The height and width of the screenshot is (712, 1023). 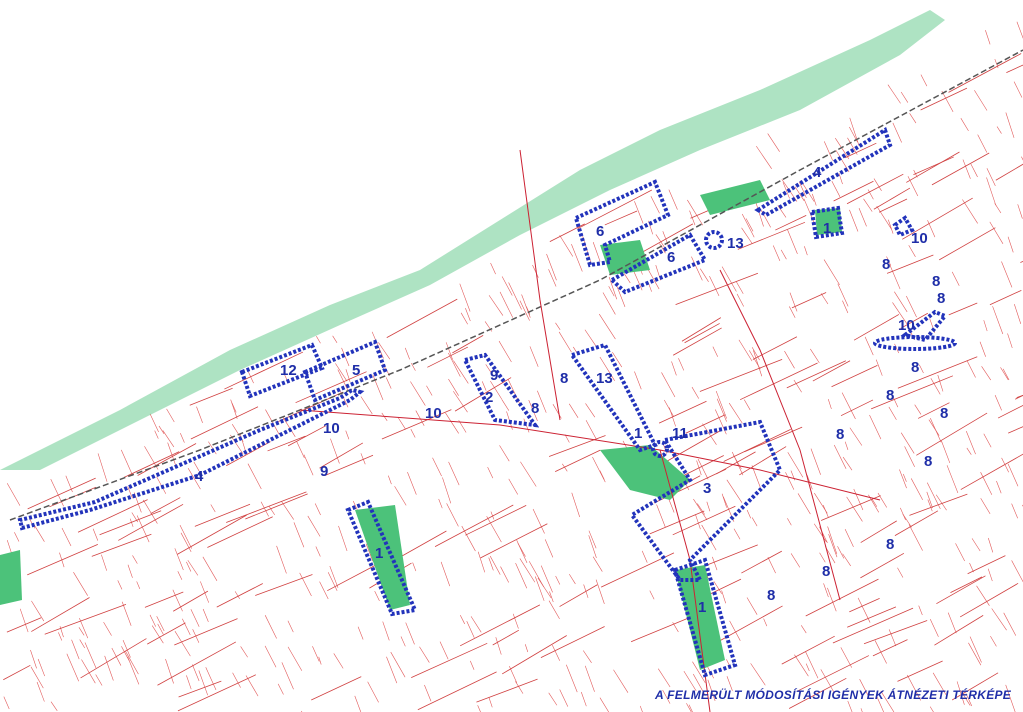 What do you see at coordinates (886, 264) in the screenshot?
I see `label-8-a: 8` at bounding box center [886, 264].